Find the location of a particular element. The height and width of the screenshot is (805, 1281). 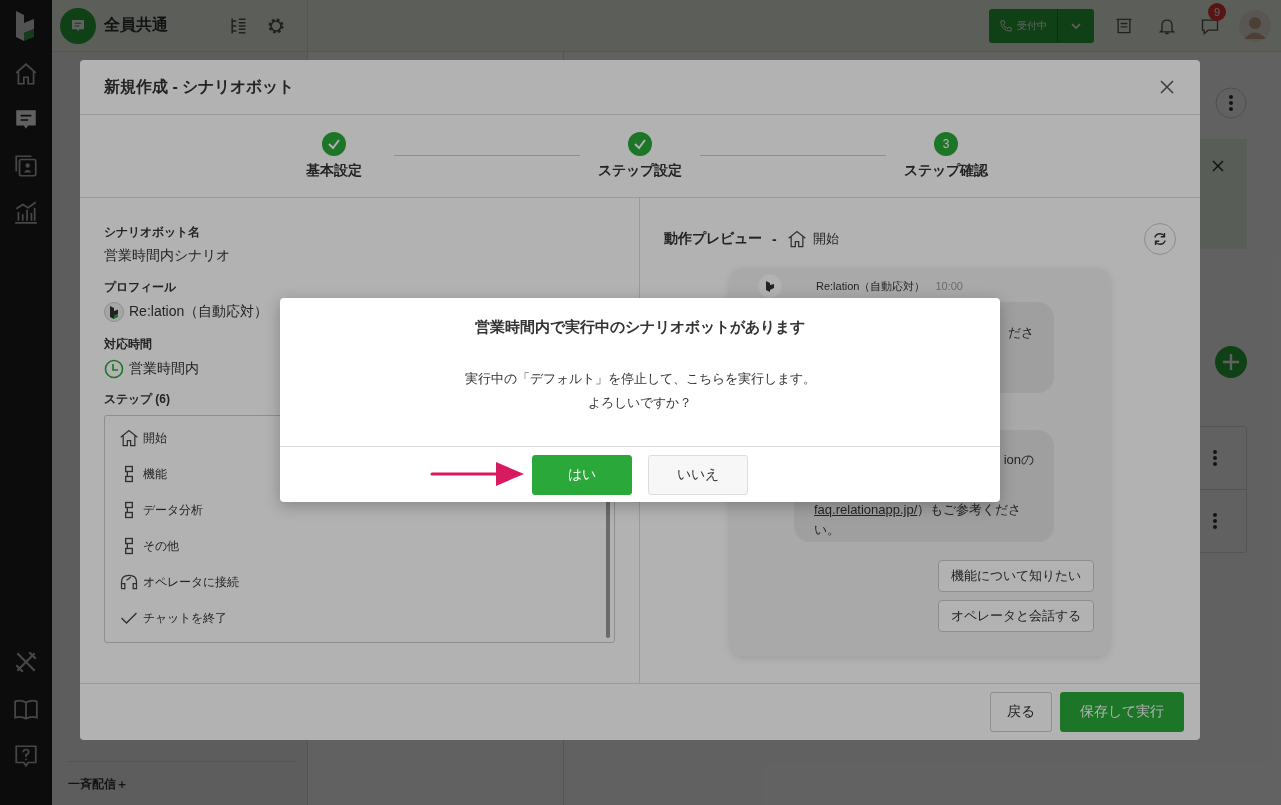

add-icon is located at coordinates (1231, 362).